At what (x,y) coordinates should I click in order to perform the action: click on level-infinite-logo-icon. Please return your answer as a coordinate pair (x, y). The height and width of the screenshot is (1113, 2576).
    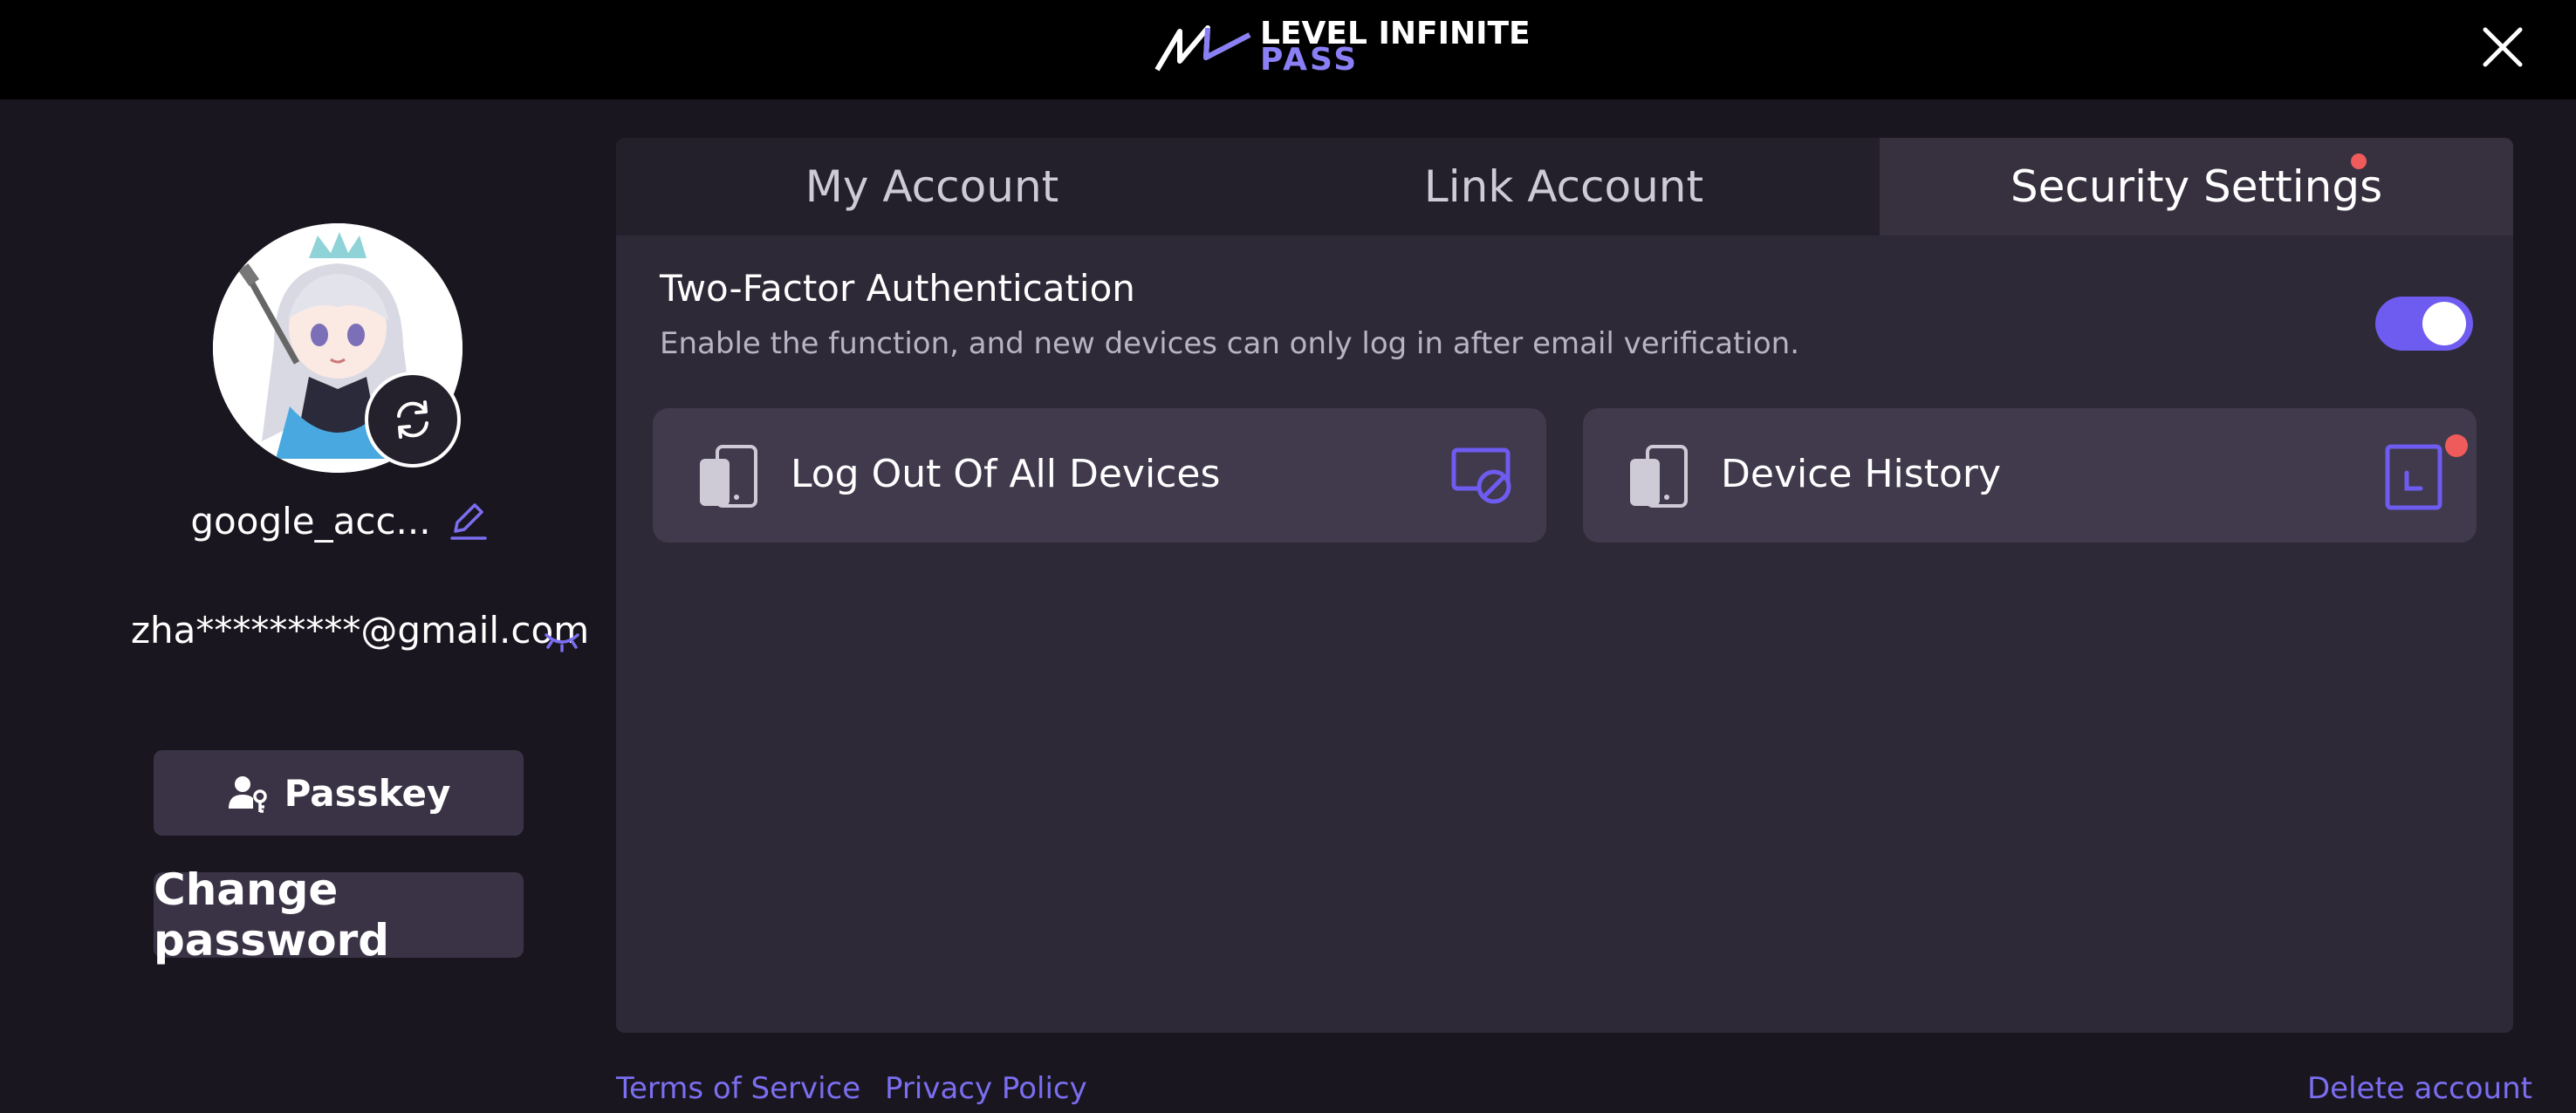
    Looking at the image, I should click on (1202, 48).